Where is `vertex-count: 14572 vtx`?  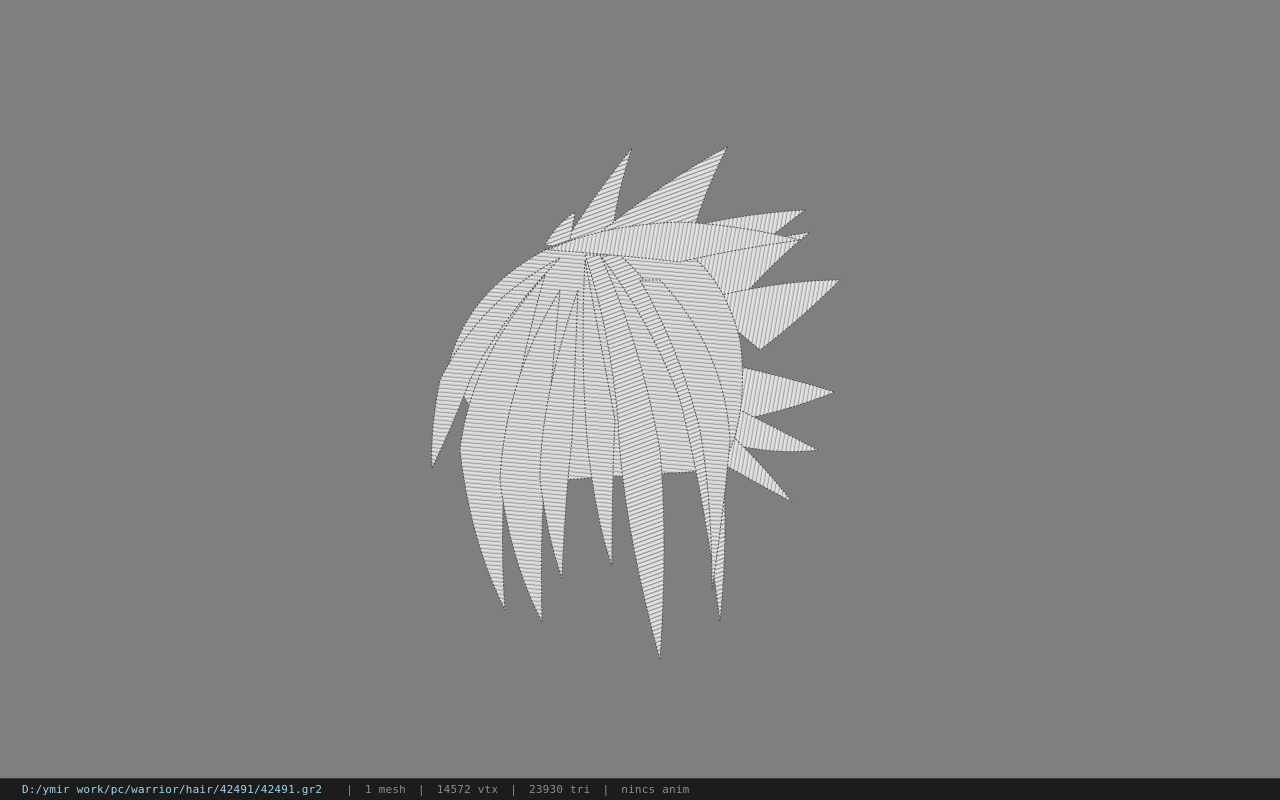
vertex-count: 14572 vtx is located at coordinates (467, 789).